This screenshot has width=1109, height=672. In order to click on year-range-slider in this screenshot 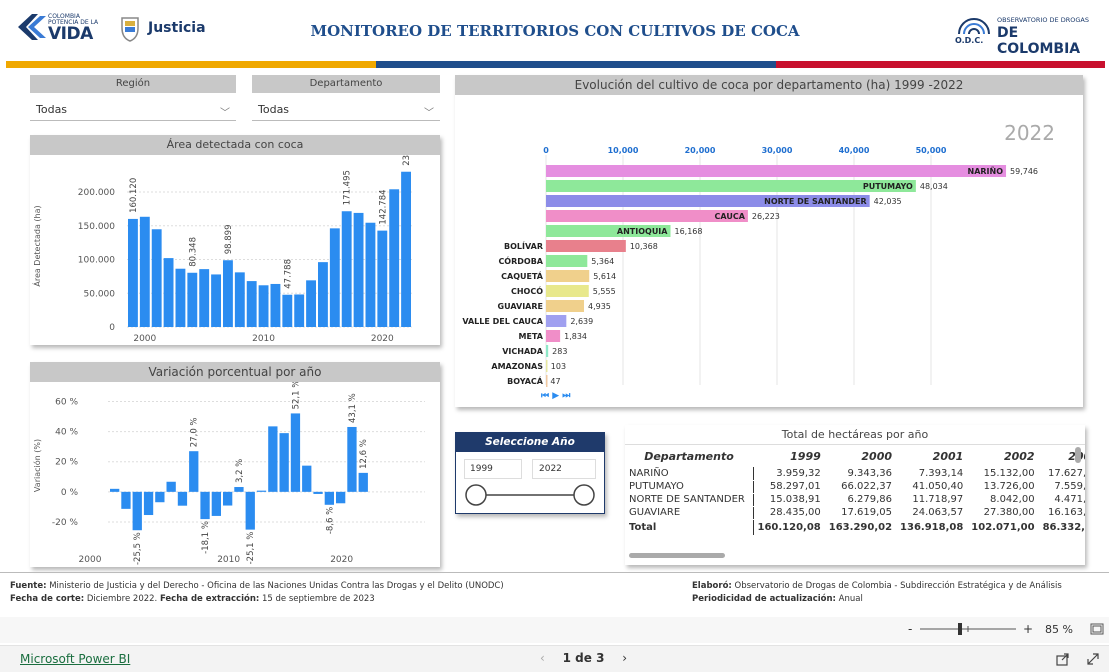, I will do `click(531, 497)`.